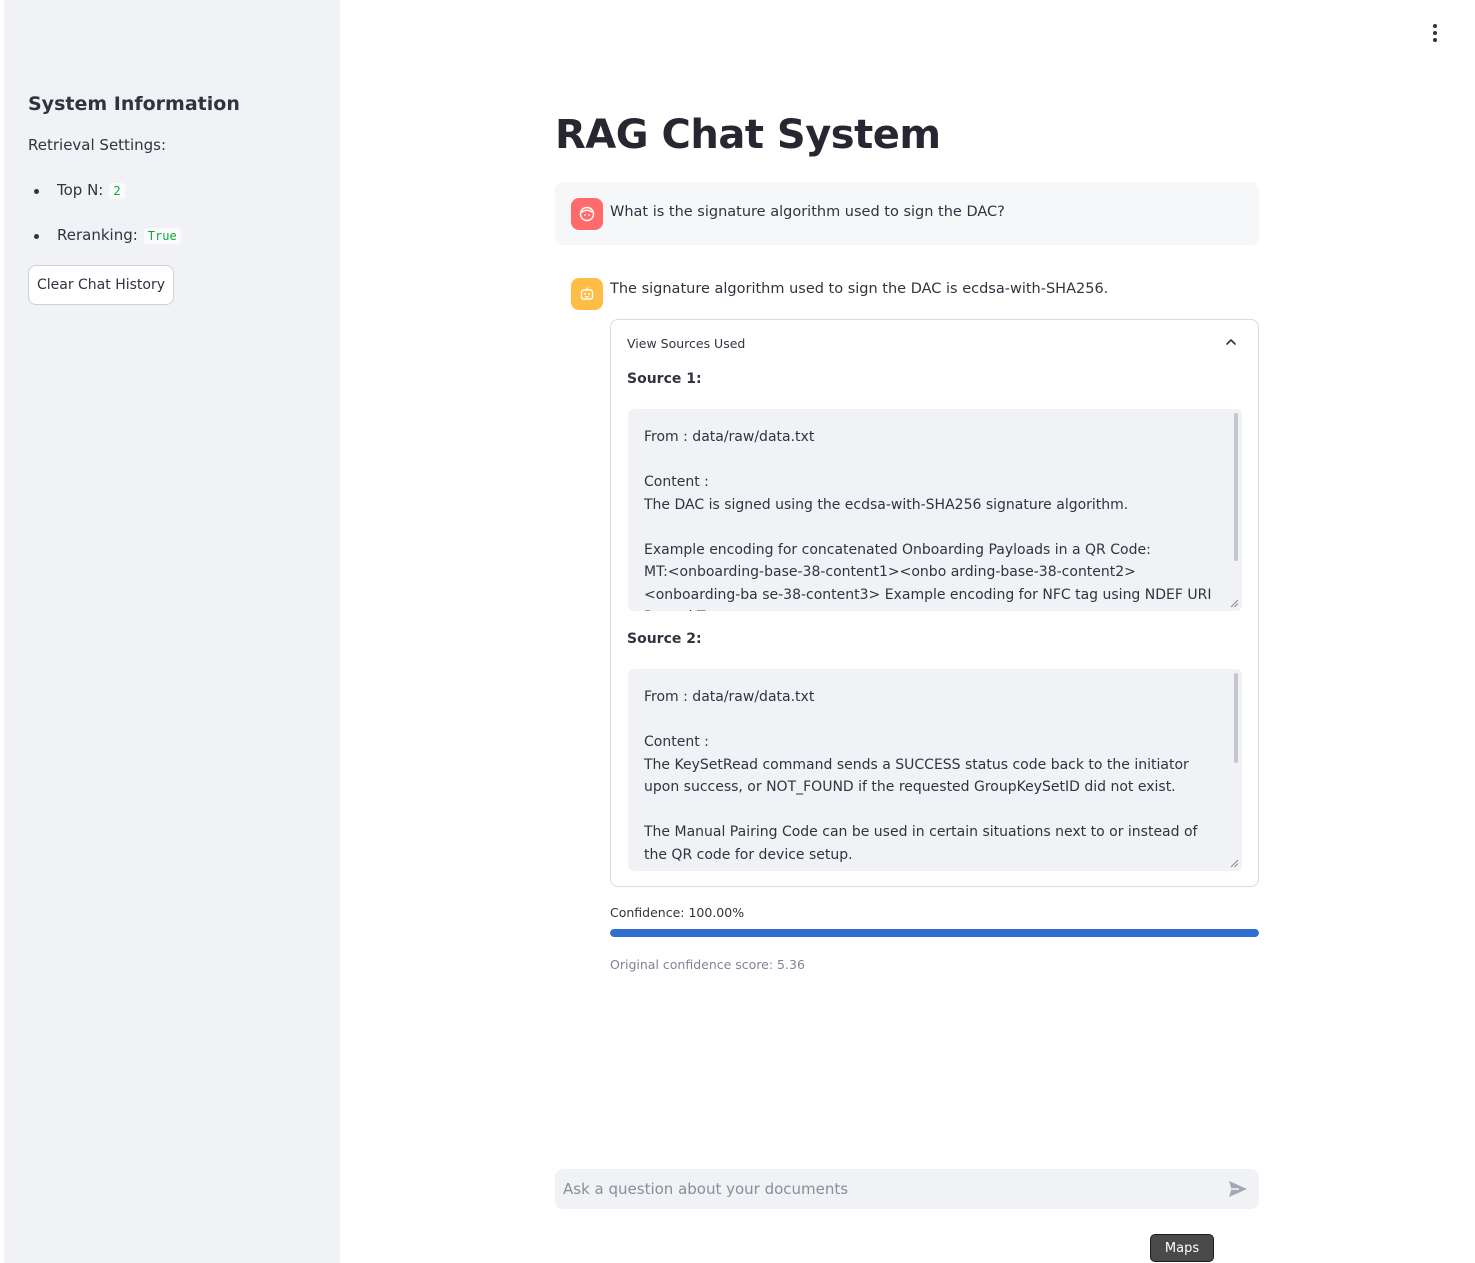  I want to click on setting-top-n: Top N: 2, so click(104, 200).